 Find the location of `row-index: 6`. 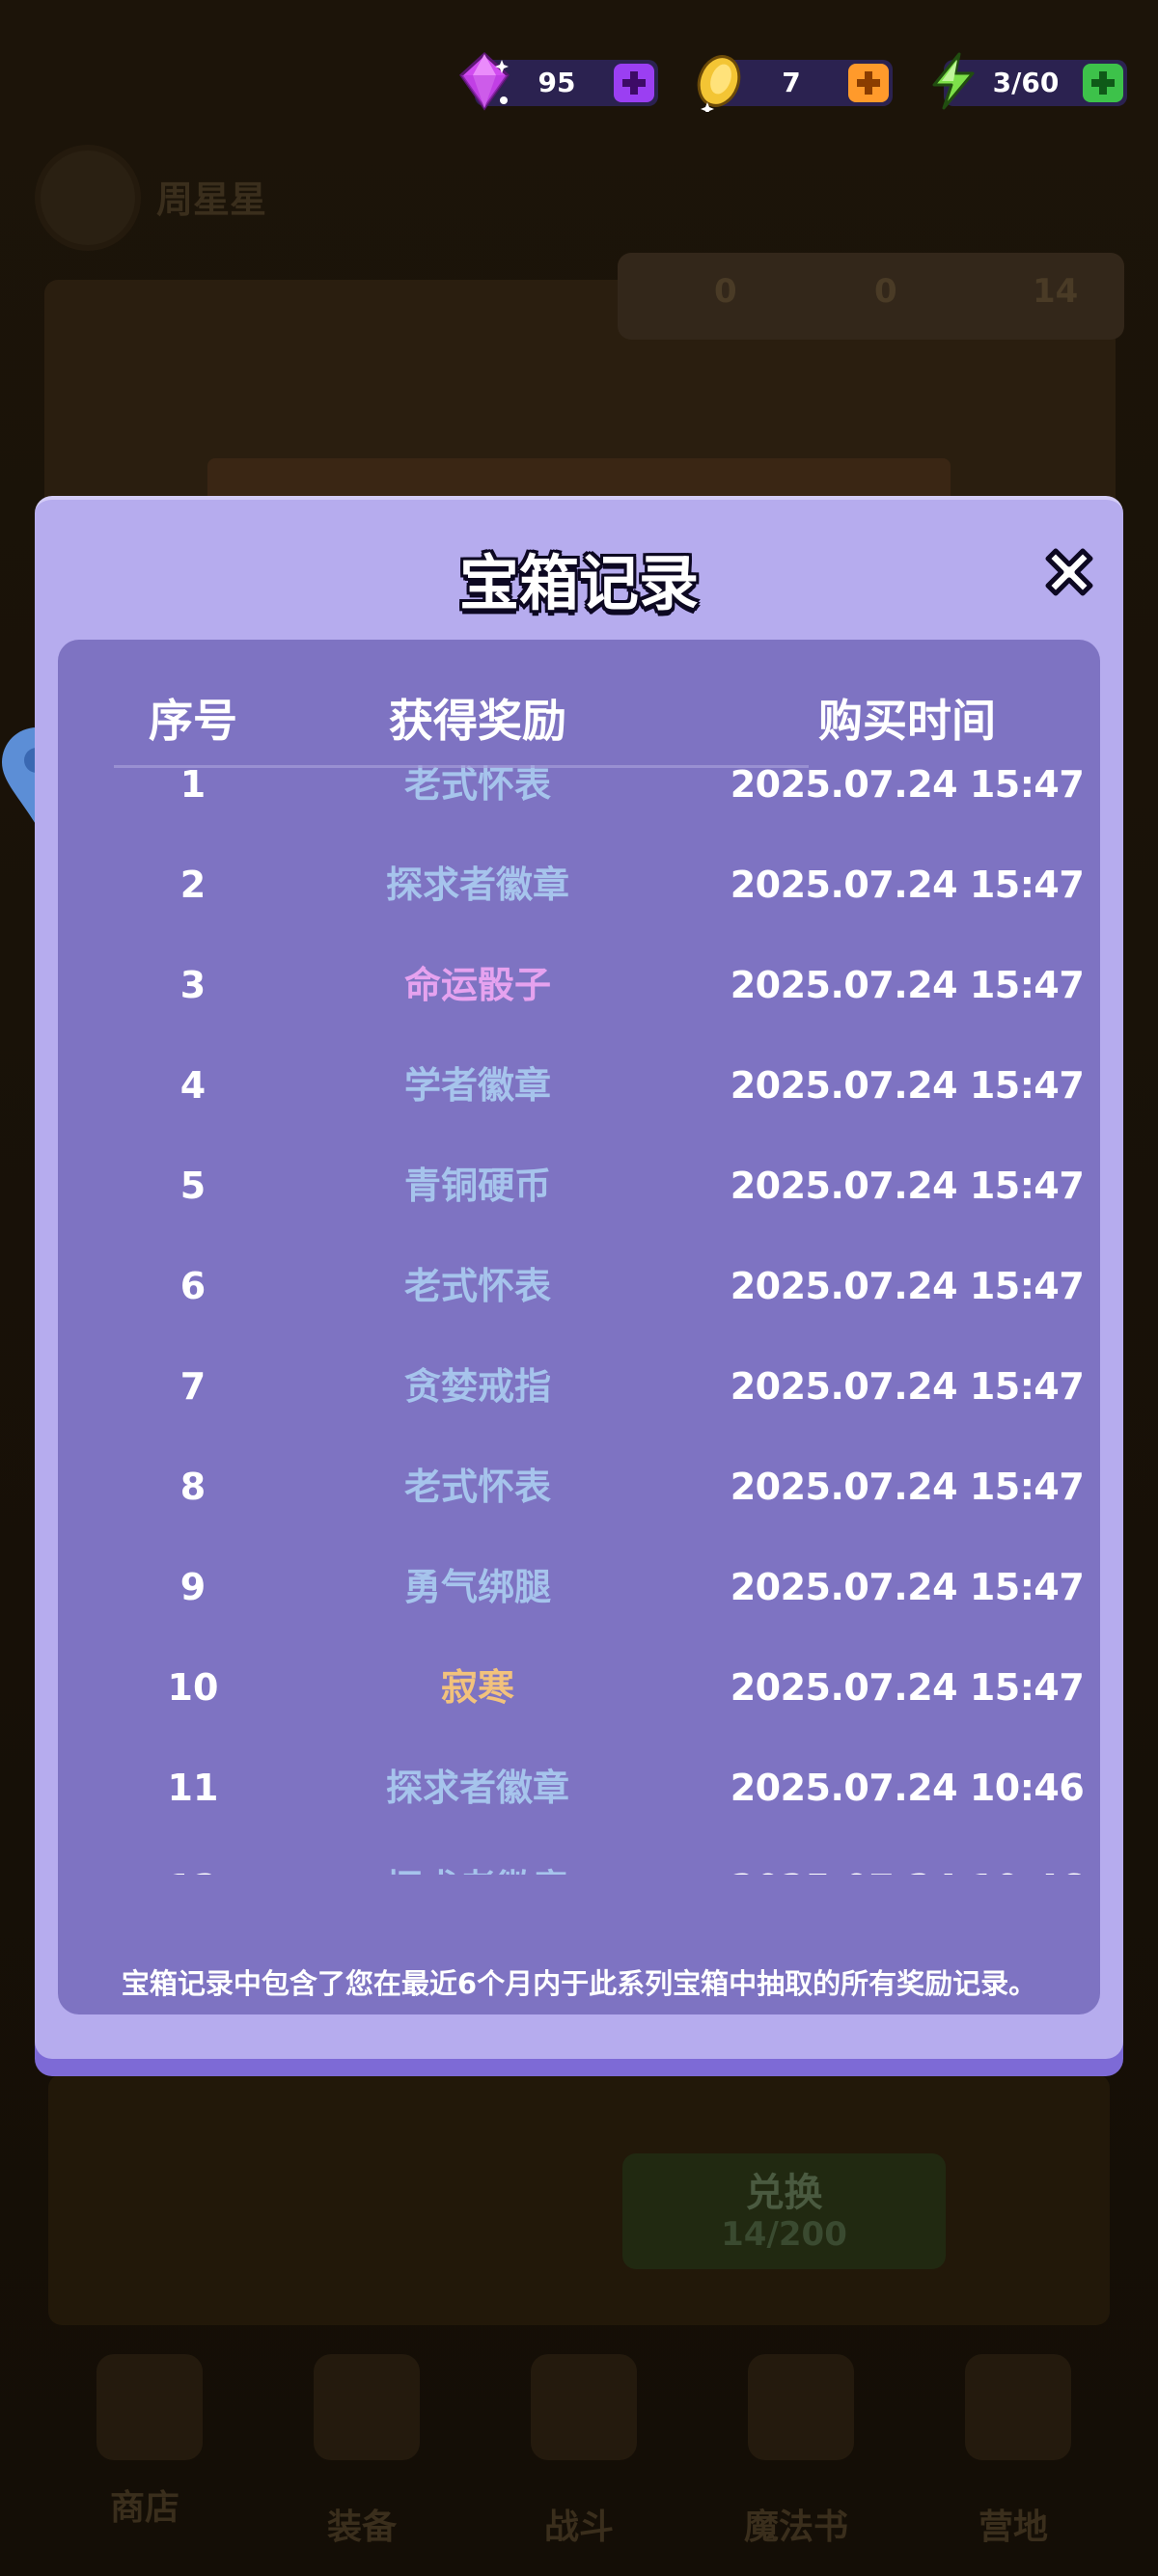

row-index: 6 is located at coordinates (193, 1286).